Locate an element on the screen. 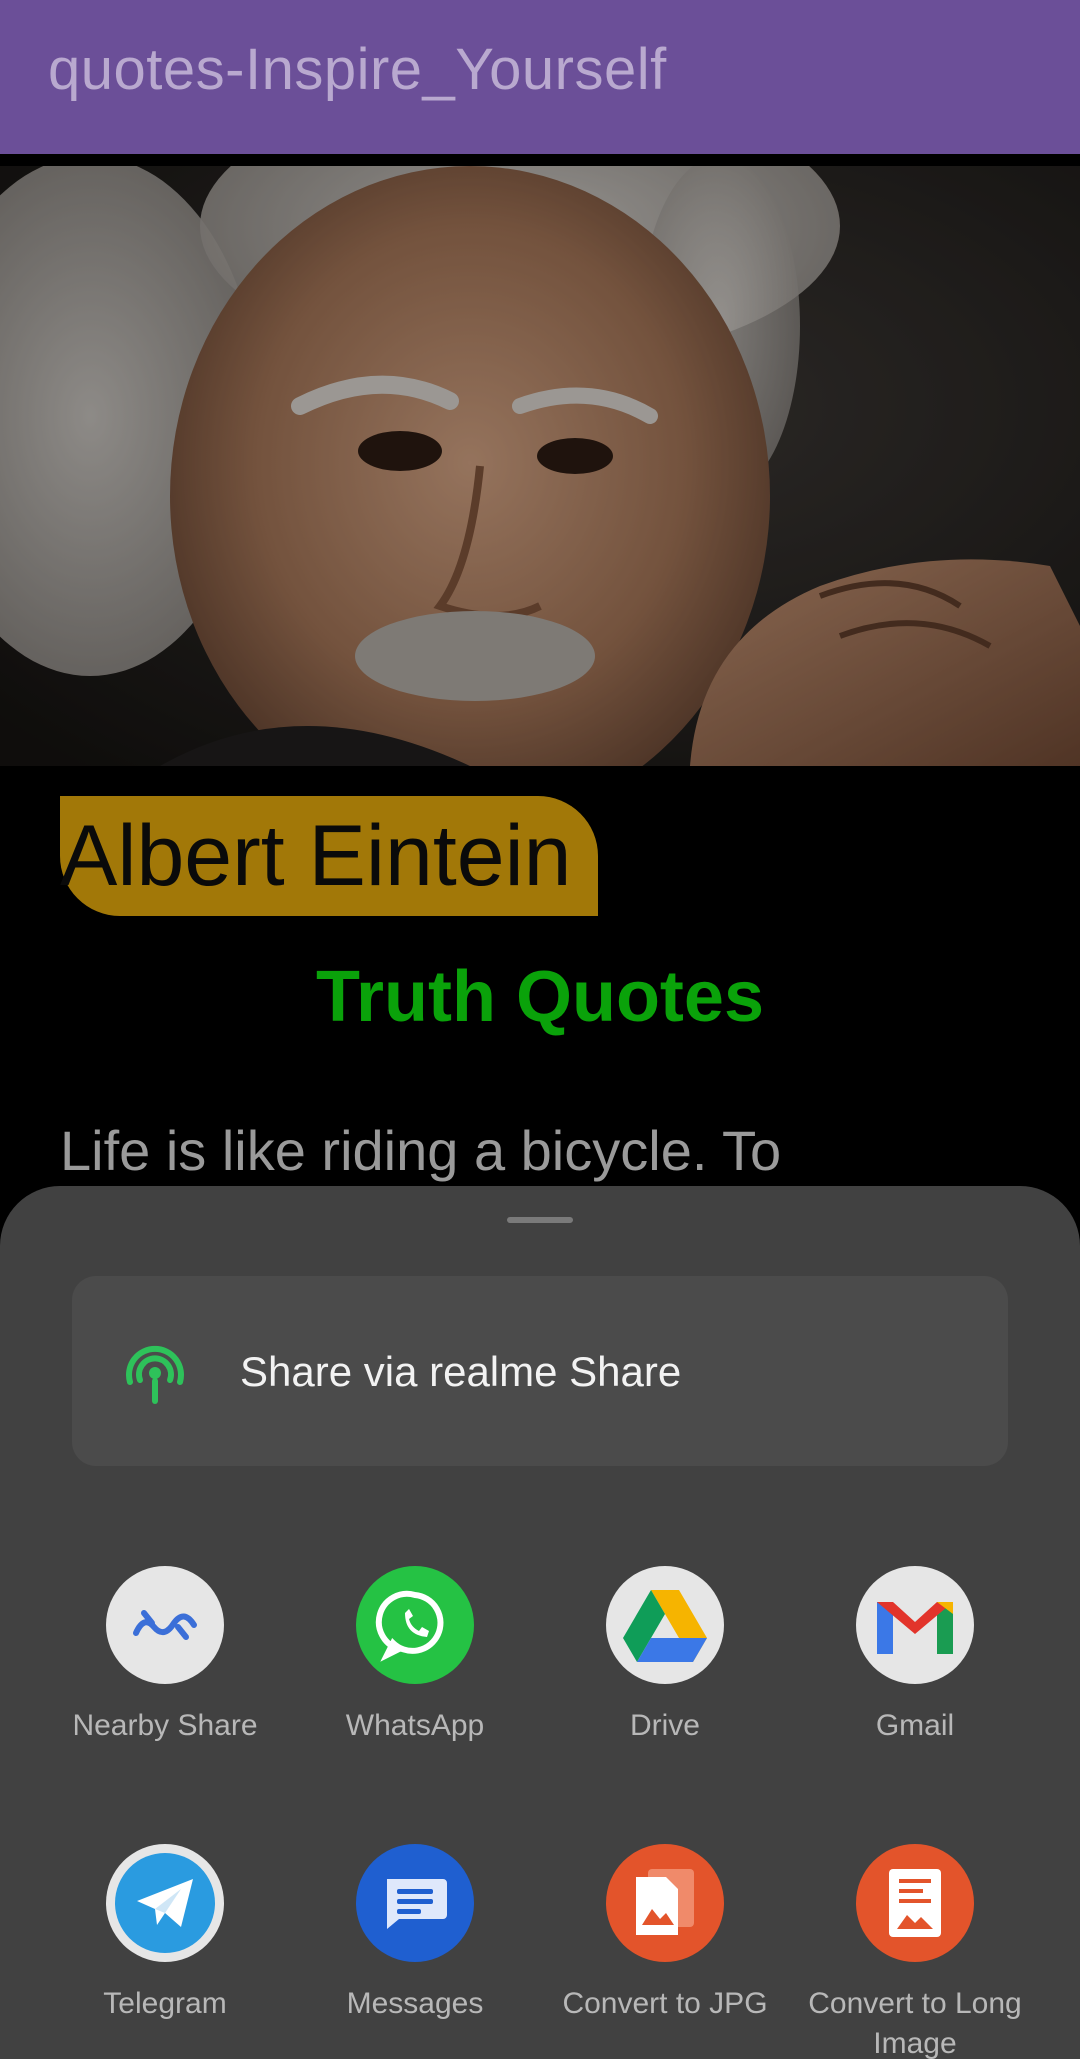  share-target-drive: Drive is located at coordinates (665, 1656).